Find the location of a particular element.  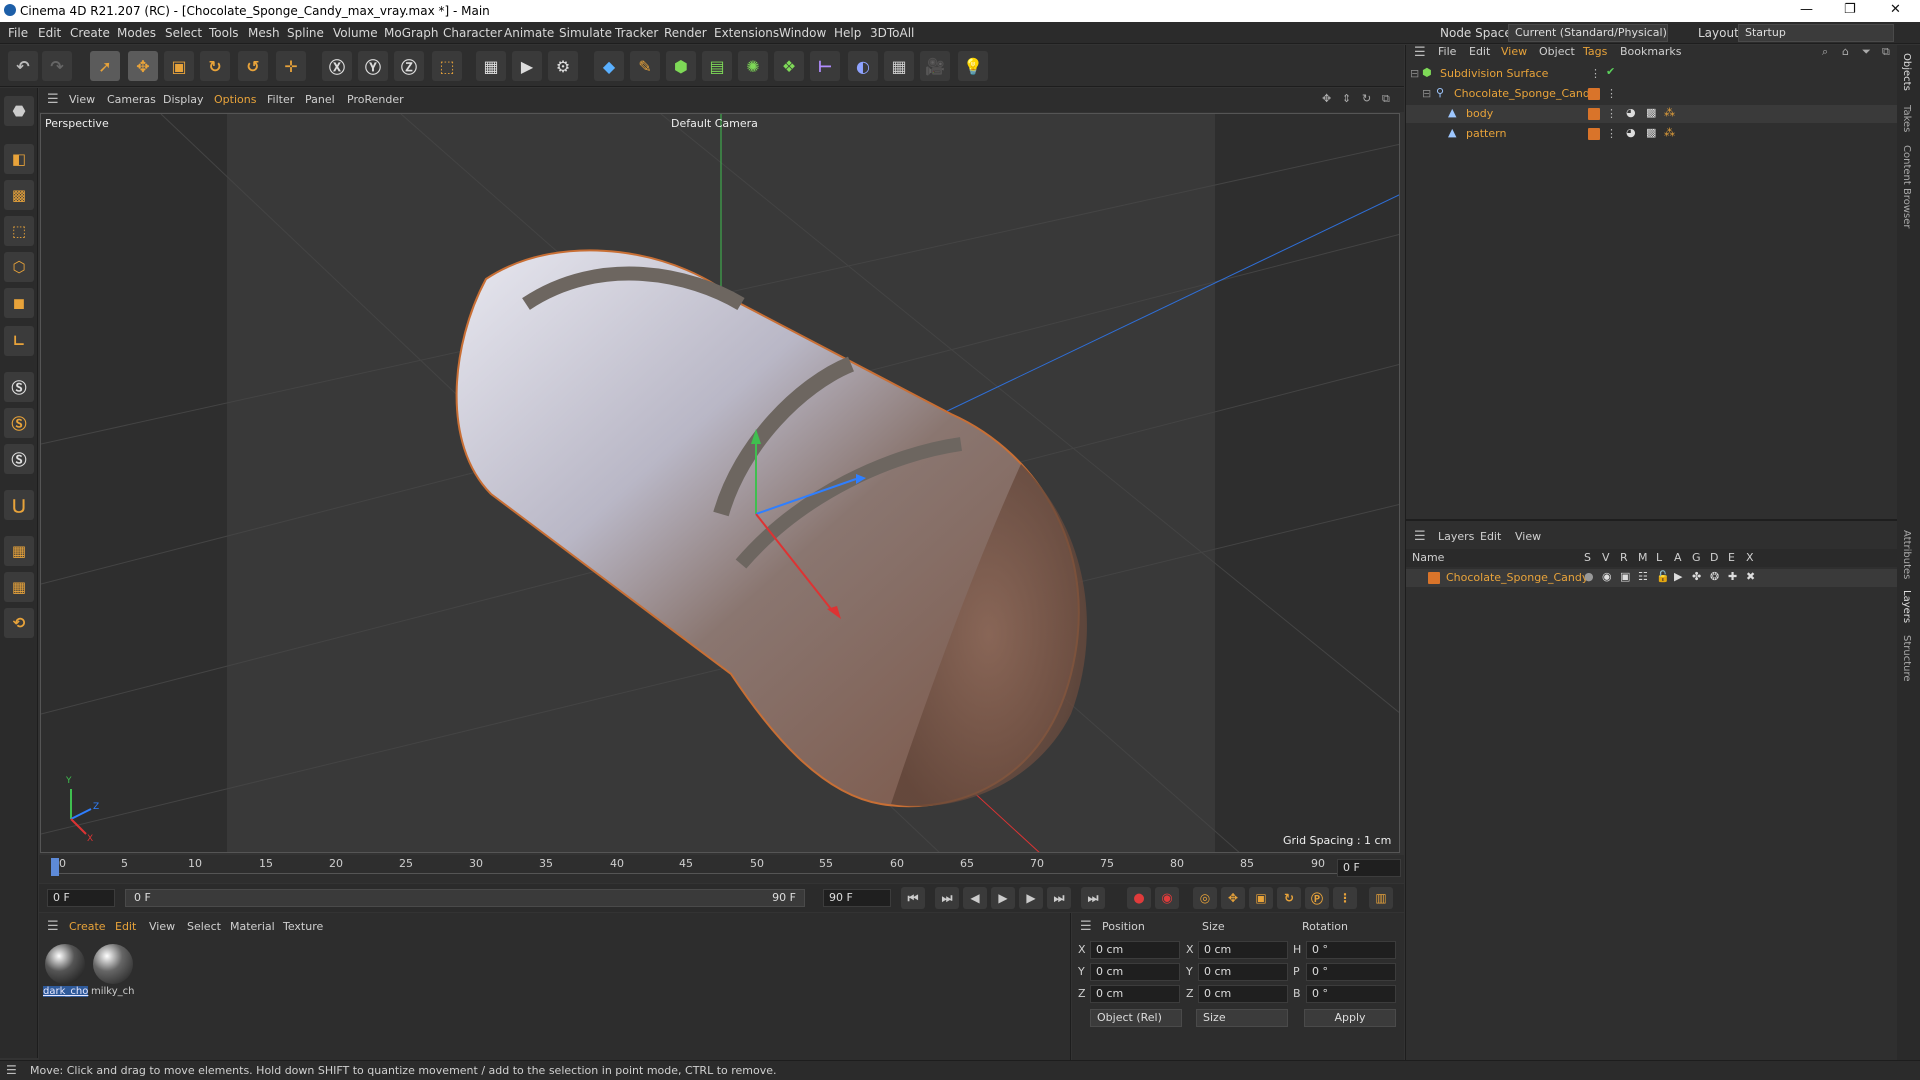

render-view-icon: ▦ is located at coordinates (491, 66).